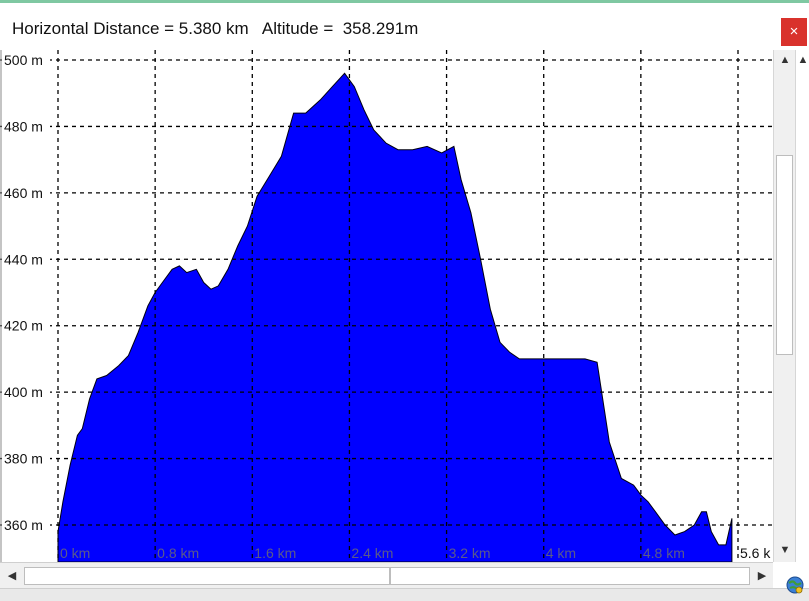 The image size is (809, 601). What do you see at coordinates (762, 576) in the screenshot?
I see `scroll-right-icon: ▶` at bounding box center [762, 576].